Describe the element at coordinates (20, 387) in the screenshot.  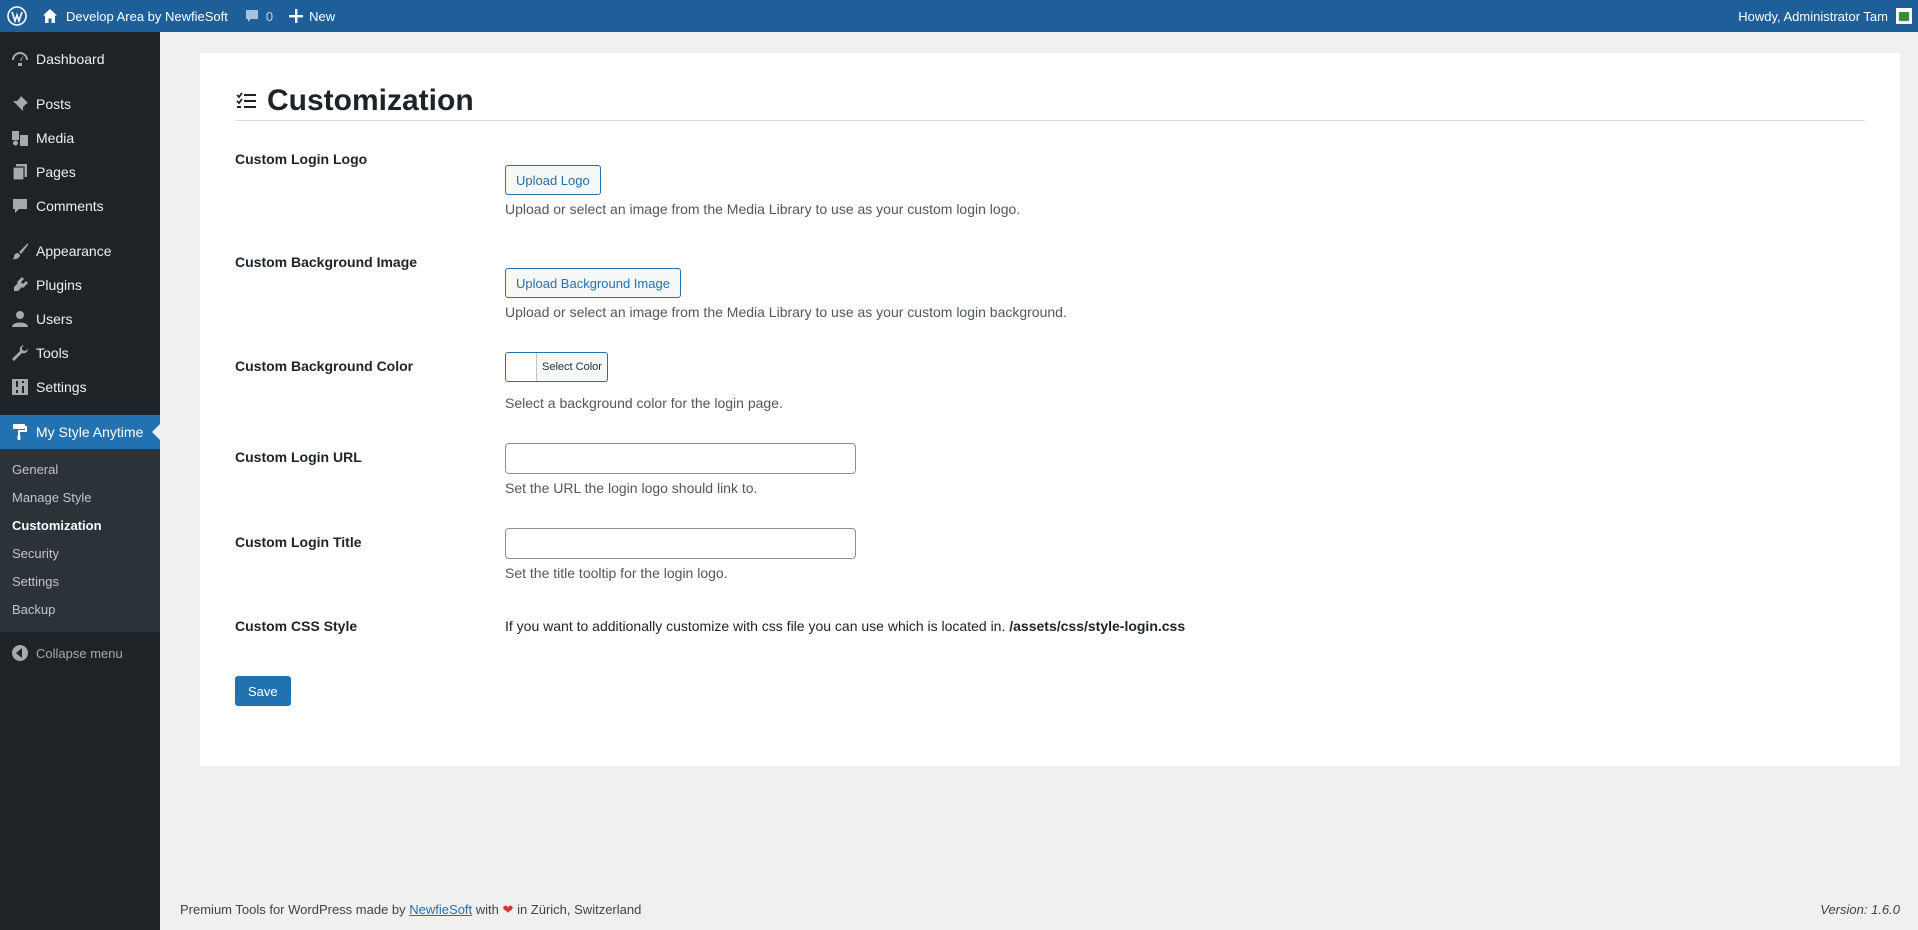
I see `settings-icon` at that location.